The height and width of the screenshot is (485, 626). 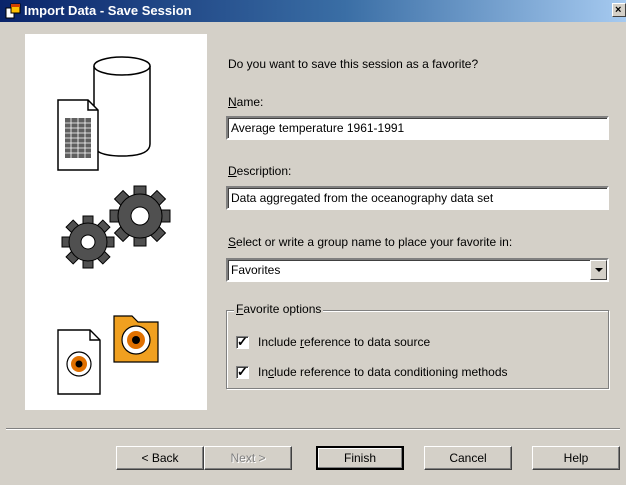 What do you see at coordinates (232, 171) in the screenshot?
I see `description-label-accel: D` at bounding box center [232, 171].